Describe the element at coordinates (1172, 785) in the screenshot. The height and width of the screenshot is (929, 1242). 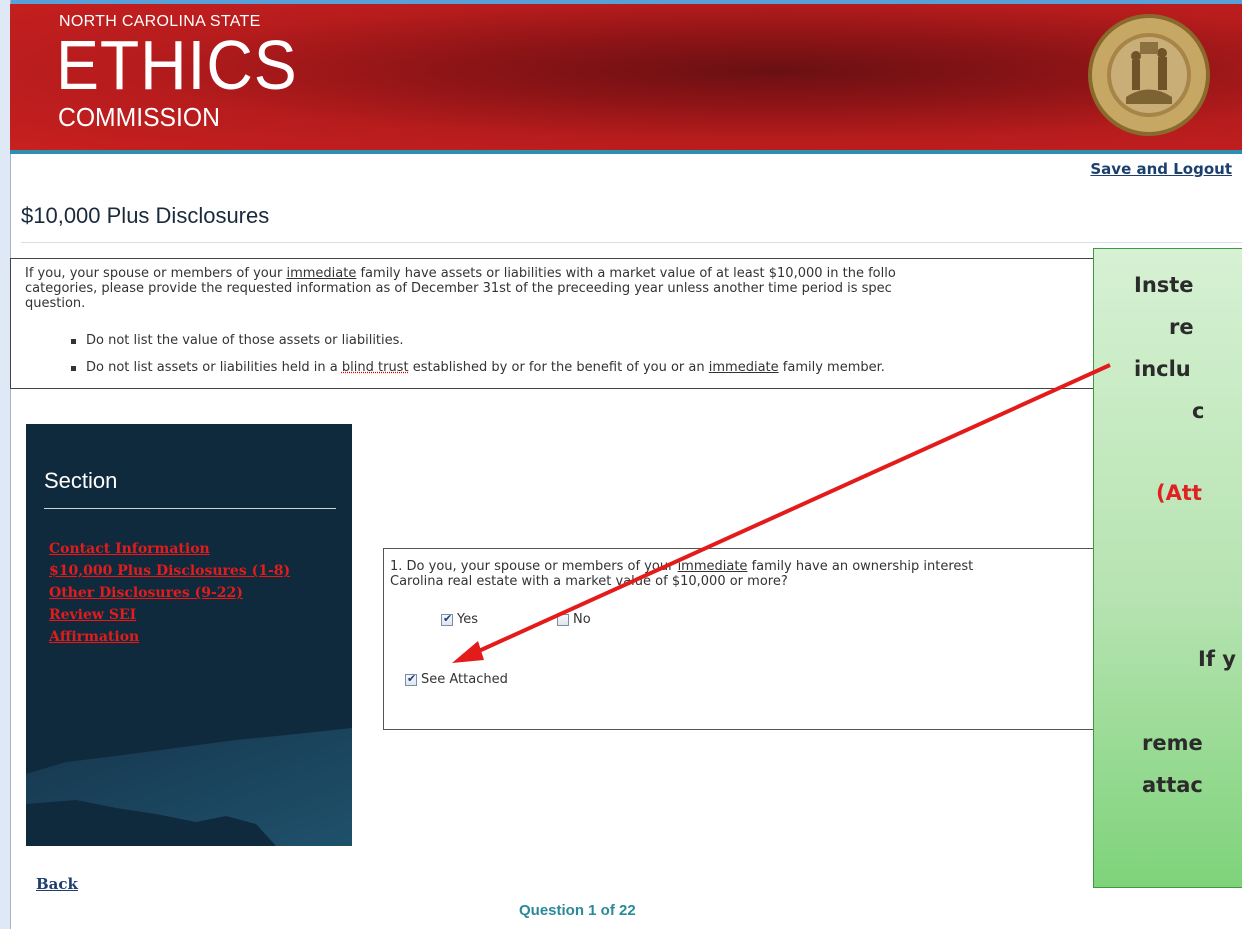
I see `callout-text: attac` at that location.